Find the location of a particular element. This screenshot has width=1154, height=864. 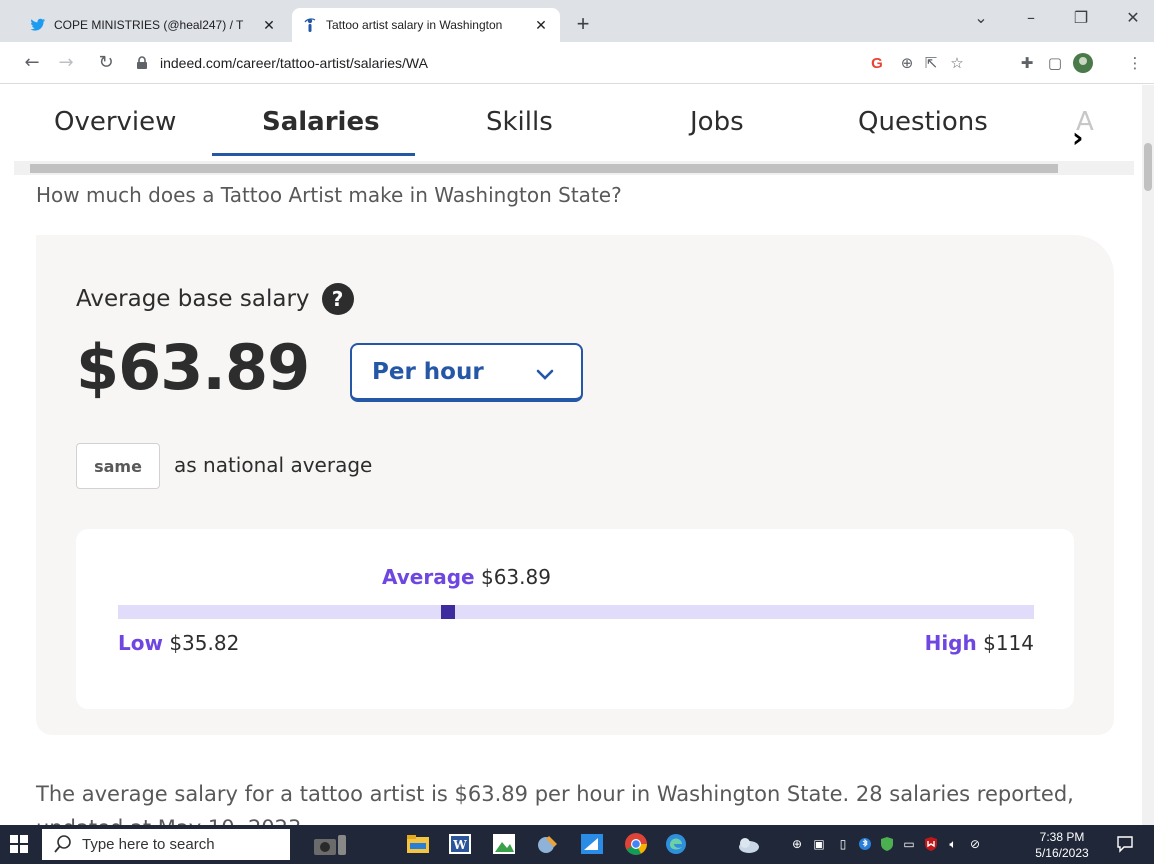

average-salary-label: Average base salary ? is located at coordinates (215, 299).